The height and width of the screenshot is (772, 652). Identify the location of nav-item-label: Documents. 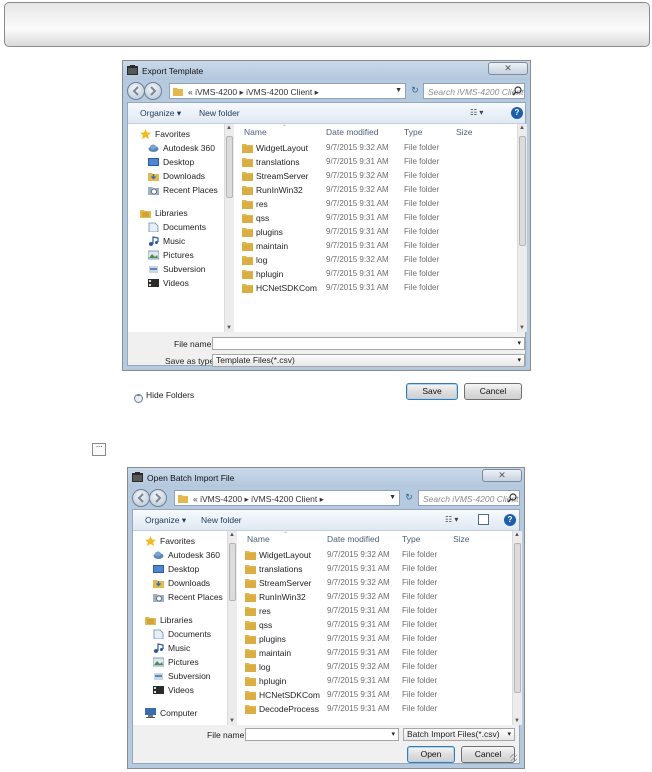
(189, 634).